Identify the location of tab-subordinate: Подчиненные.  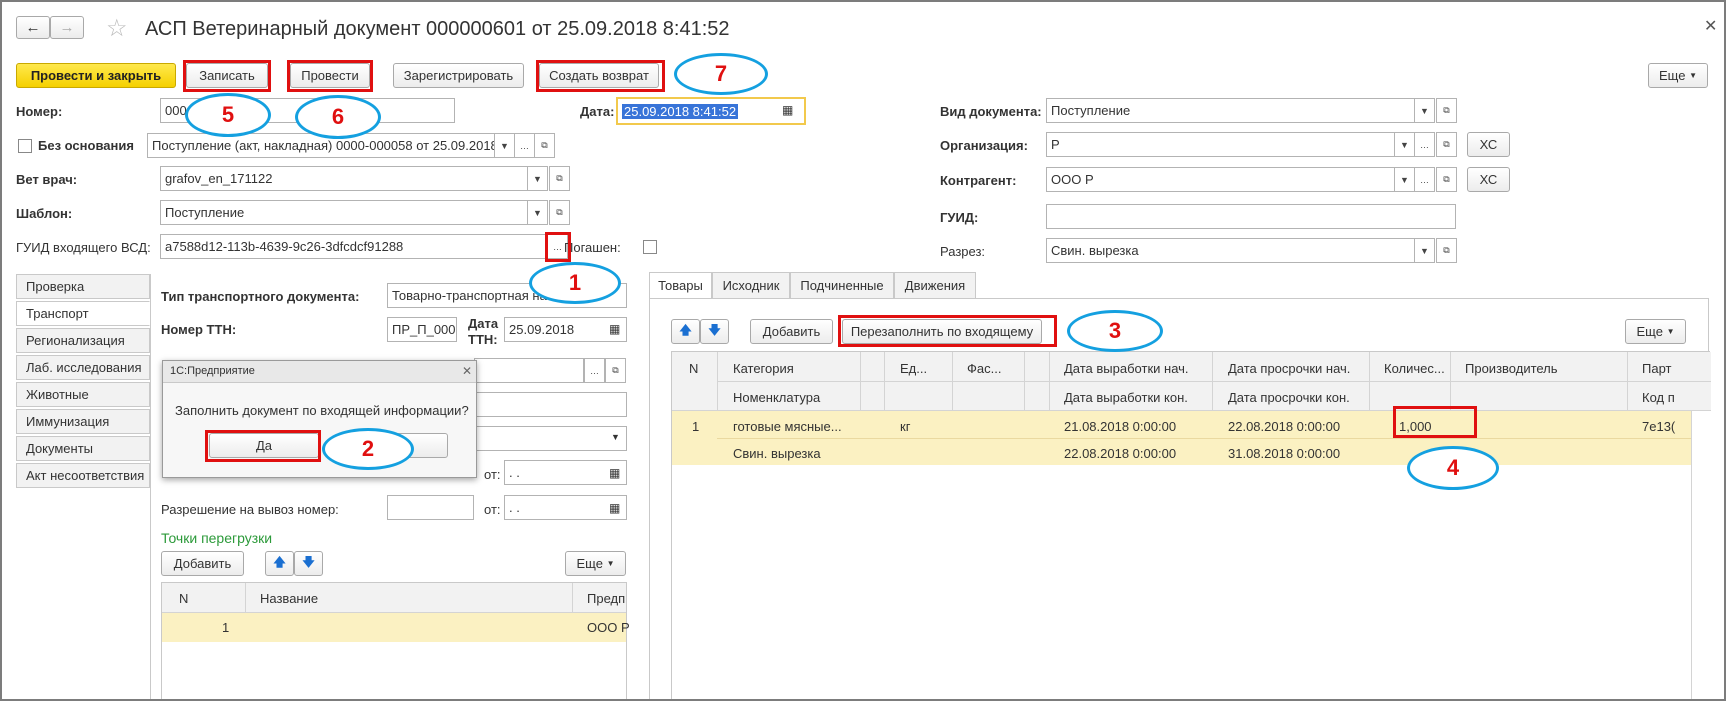
(842, 285).